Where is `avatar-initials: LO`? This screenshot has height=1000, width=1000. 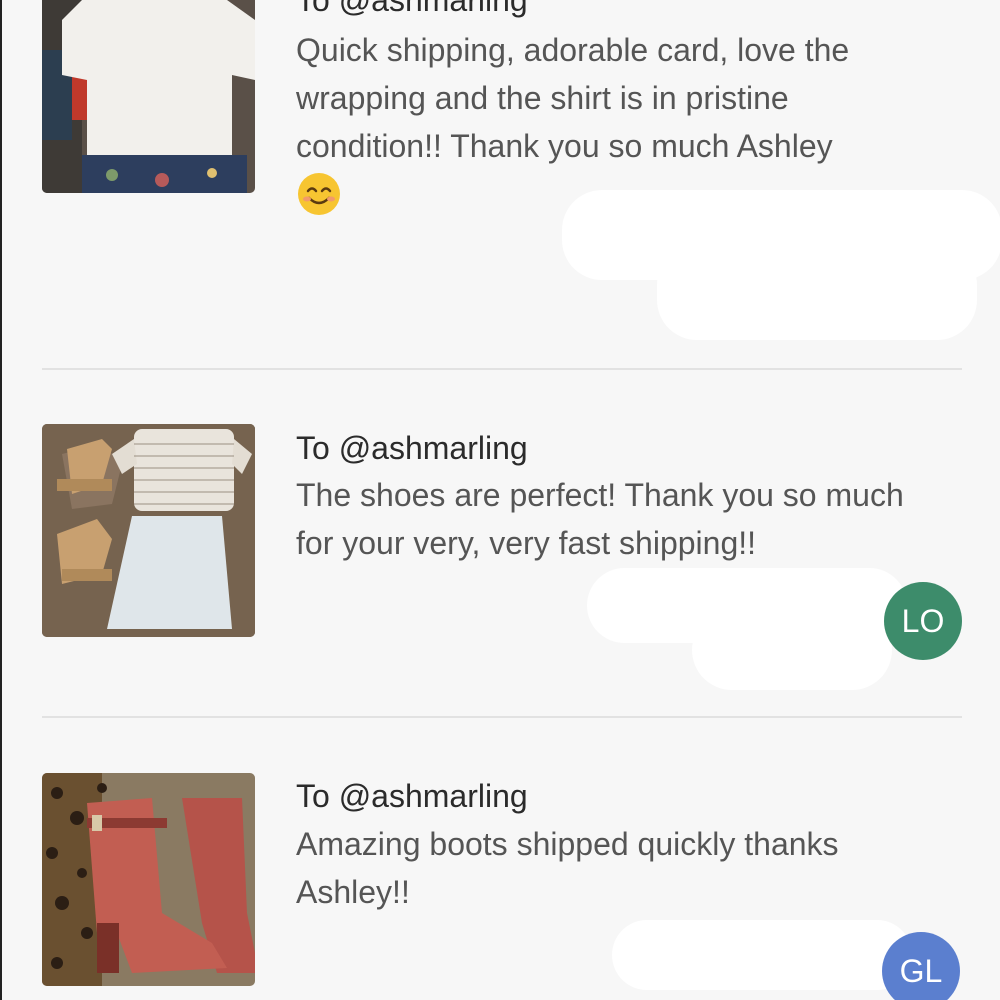
avatar-initials: LO is located at coordinates (923, 620).